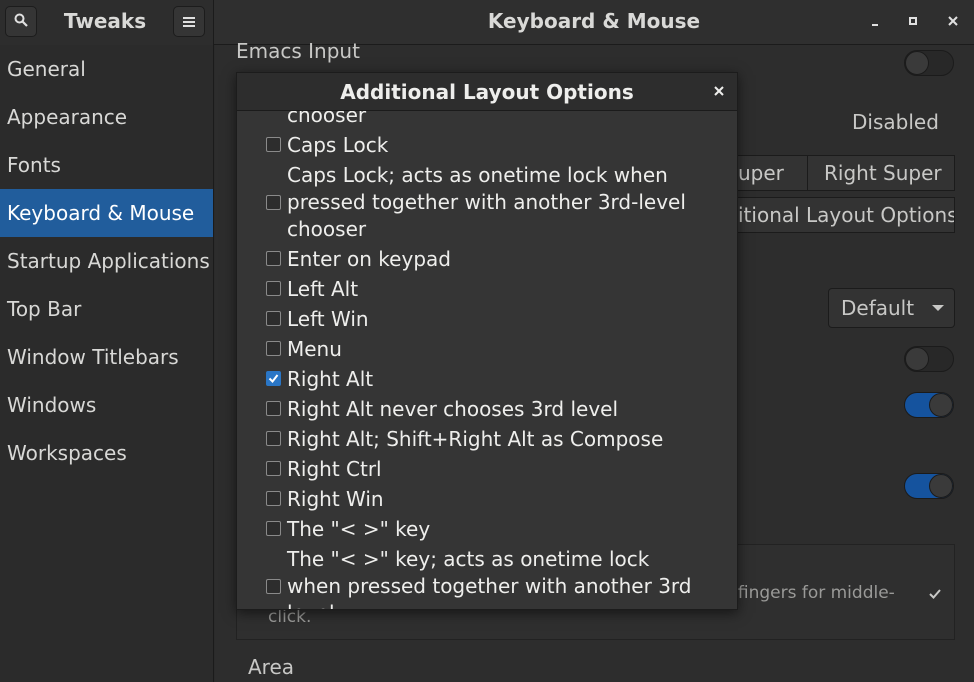 The image size is (974, 682). I want to click on option-label: Right Alt; Shift+Right Alt as Compose, so click(475, 439).